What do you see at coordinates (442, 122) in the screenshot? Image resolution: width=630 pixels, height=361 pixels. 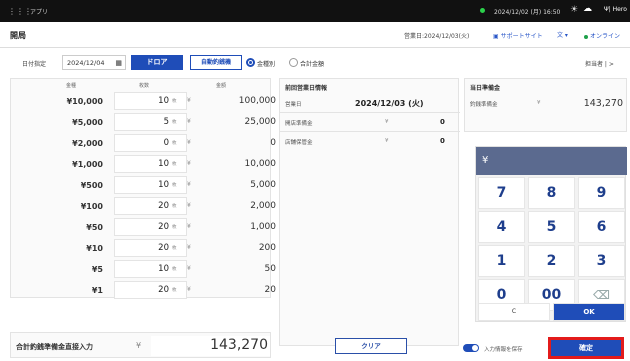 I see `opening-reserve-value: 0` at bounding box center [442, 122].